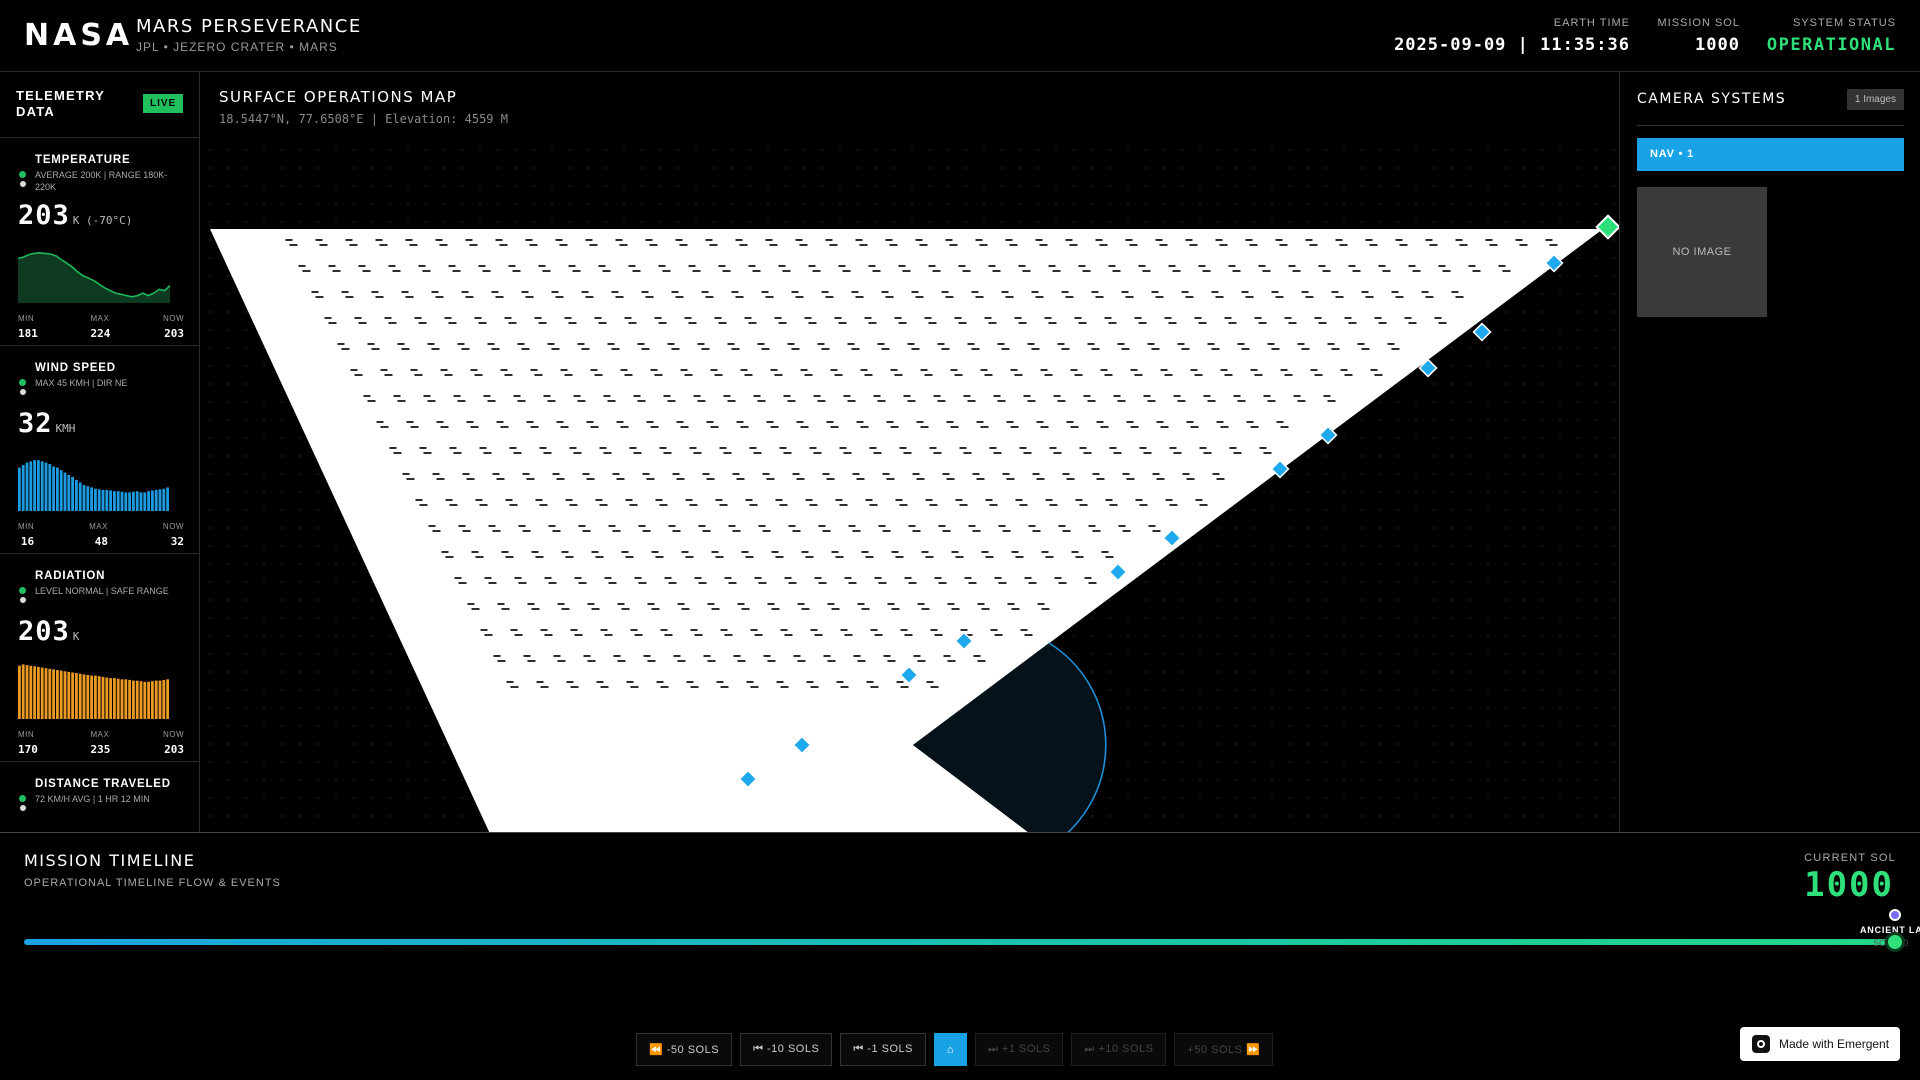 The width and height of the screenshot is (1920, 1080). I want to click on timeline-step-button: ⏭ +1 SOLS, so click(1019, 1049).